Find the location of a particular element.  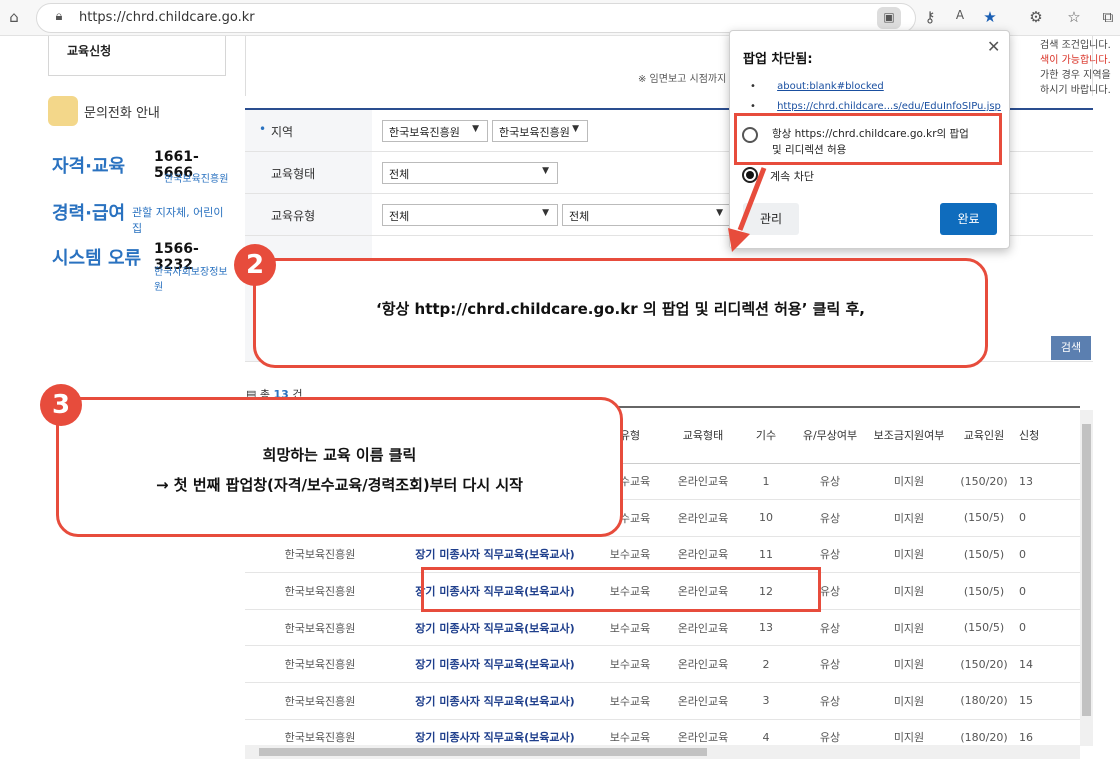

contact-title: 문의전화 안내 is located at coordinates (122, 113).